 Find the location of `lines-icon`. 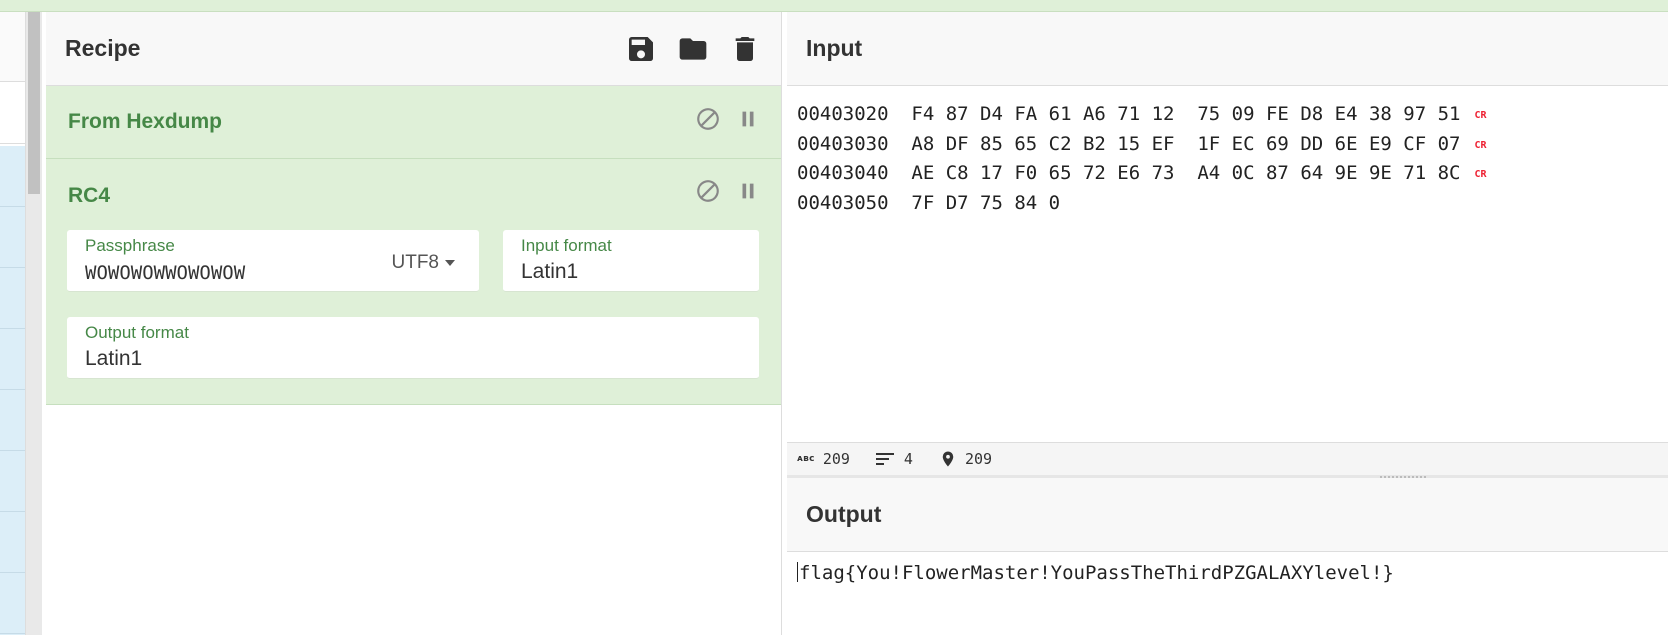

lines-icon is located at coordinates (885, 459).